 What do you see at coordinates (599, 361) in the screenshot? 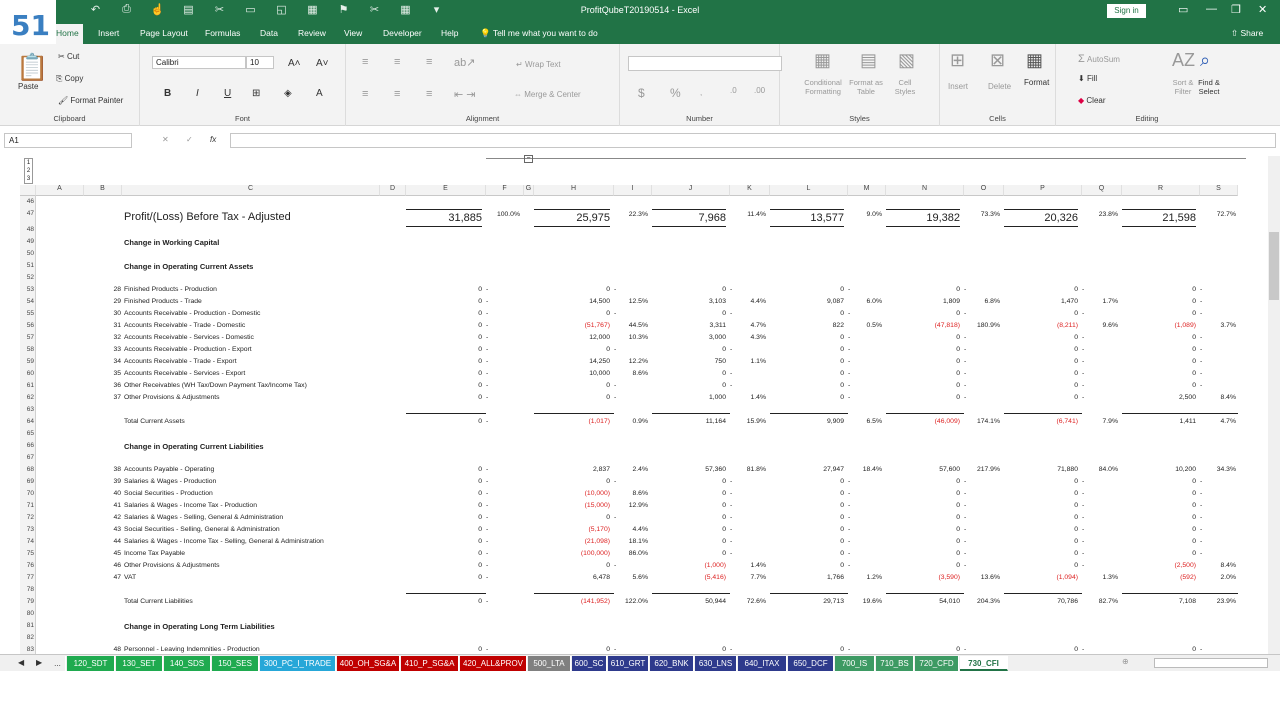
I see `value-cell: 14,250` at bounding box center [599, 361].